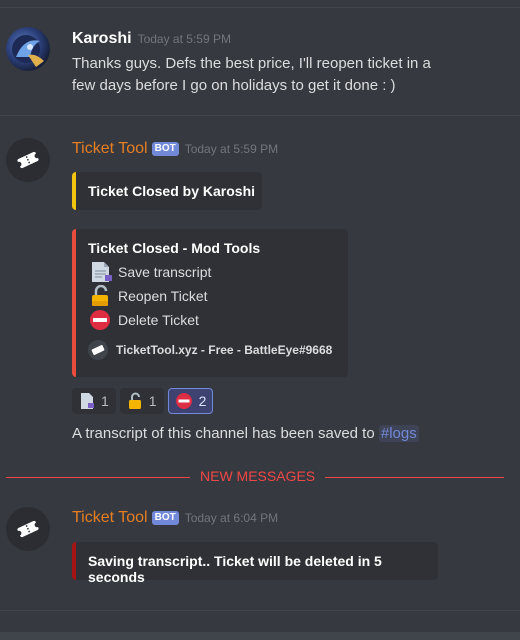  Describe the element at coordinates (163, 296) in the screenshot. I see `option-label: Reopen Ticket` at that location.